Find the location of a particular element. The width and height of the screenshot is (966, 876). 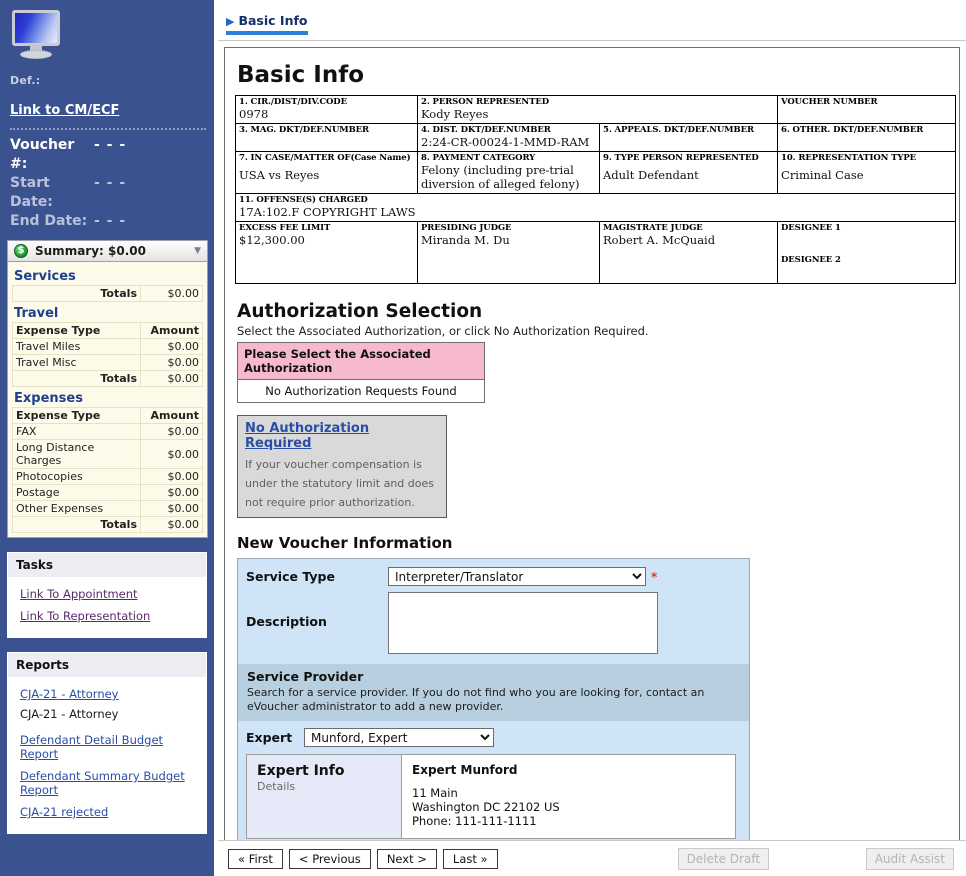

field-label: 3. MAG. DKT/DEF.NUMBER is located at coordinates (304, 130).